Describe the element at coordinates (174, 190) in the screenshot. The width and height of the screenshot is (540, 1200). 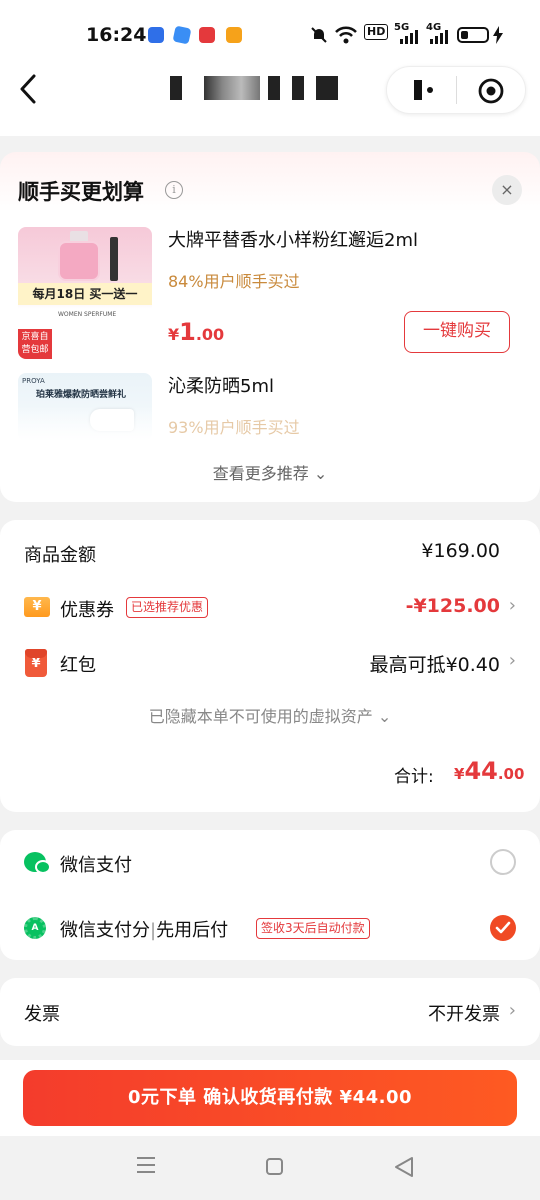
I see `info-icon: i` at that location.